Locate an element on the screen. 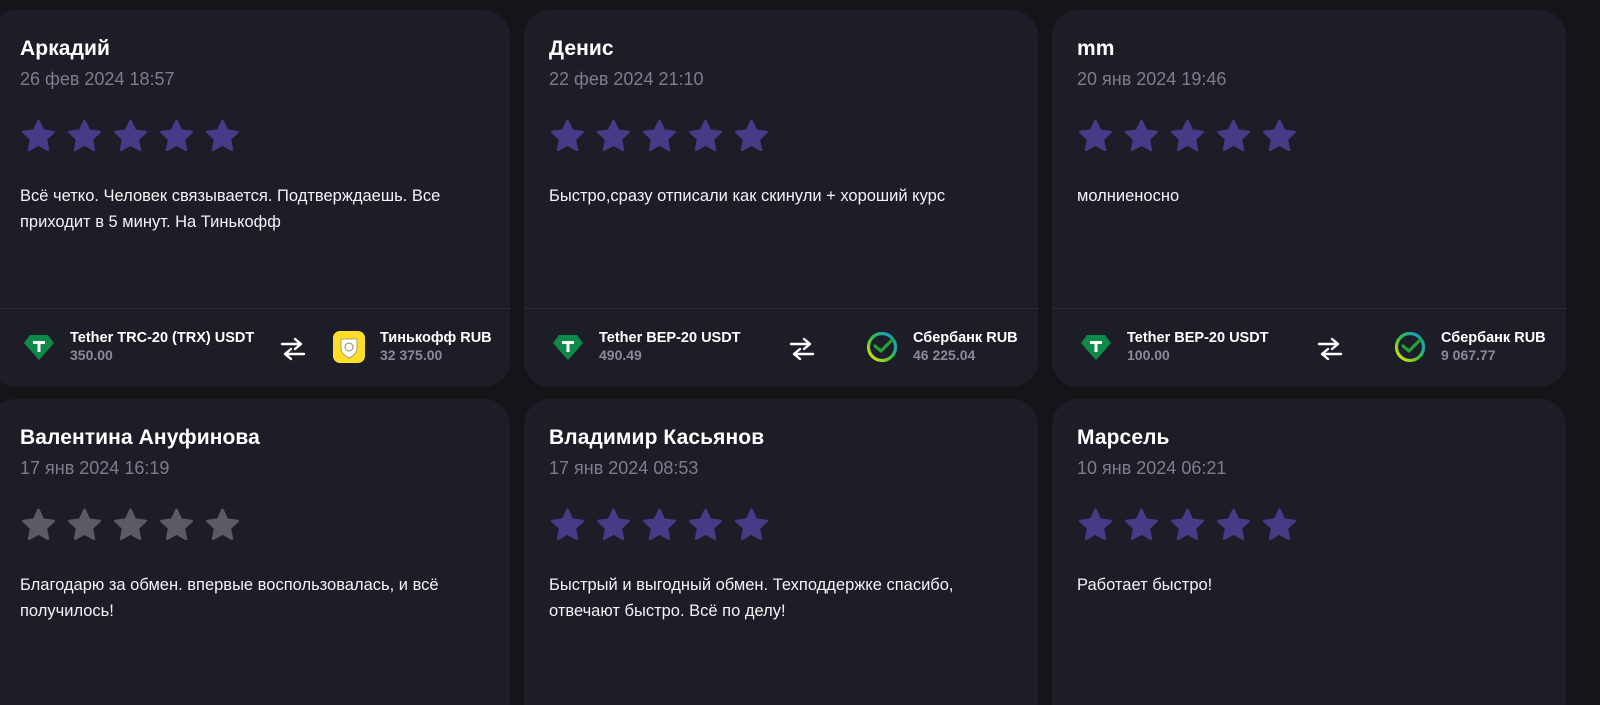 The height and width of the screenshot is (705, 1600). currency-amount: 490.49 is located at coordinates (620, 355).